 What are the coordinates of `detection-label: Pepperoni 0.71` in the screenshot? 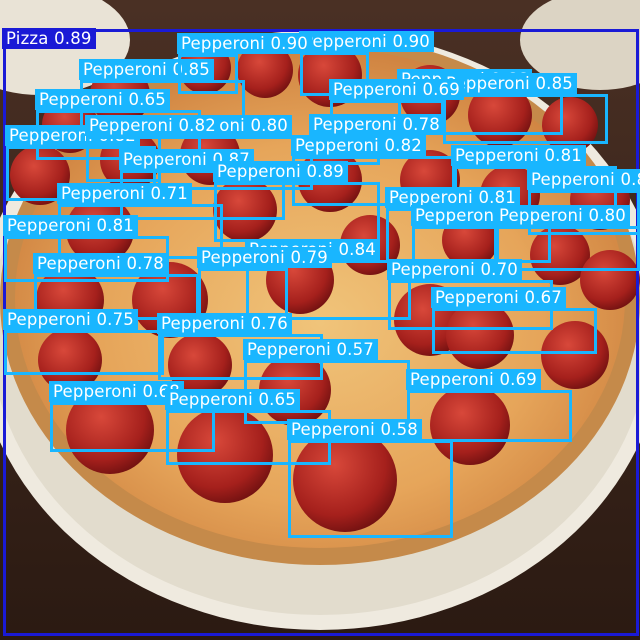 It's located at (124, 193).